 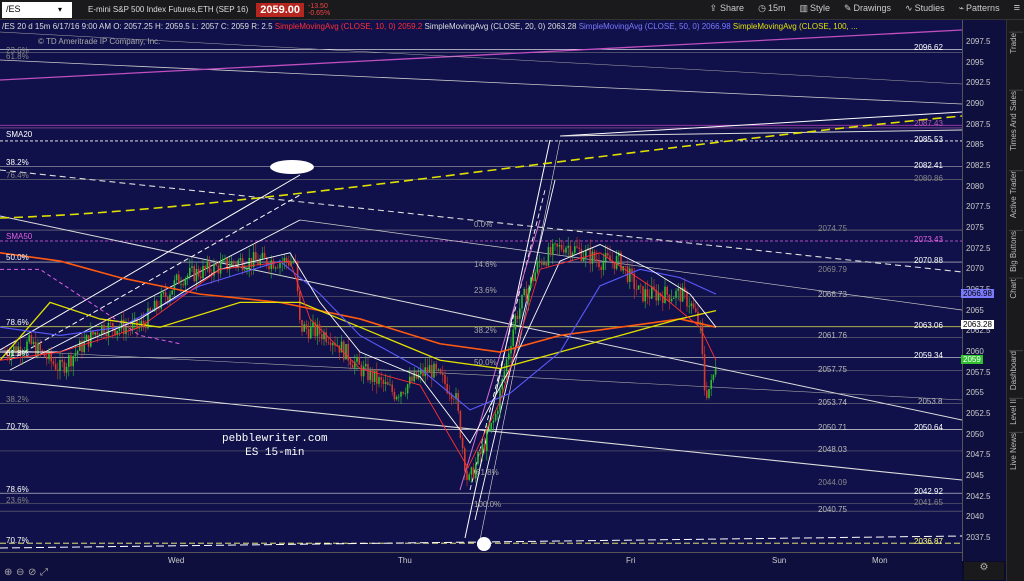 I want to click on studies-button: ∿ Studies, so click(x=925, y=8).